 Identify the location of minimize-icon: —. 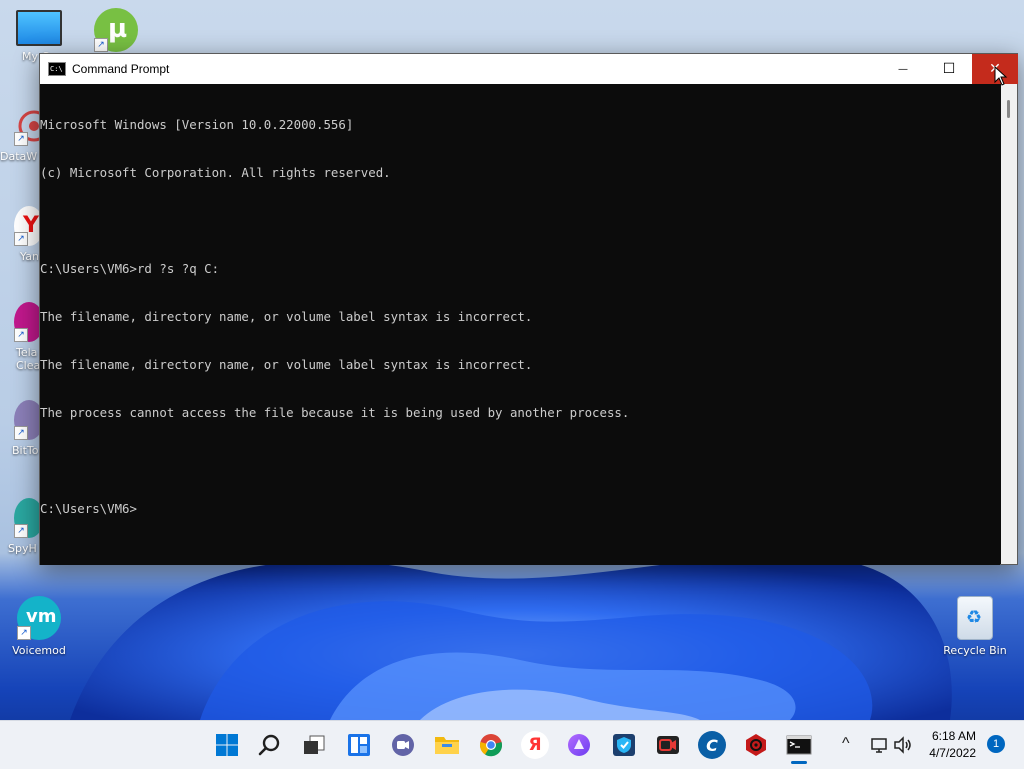
(903, 69).